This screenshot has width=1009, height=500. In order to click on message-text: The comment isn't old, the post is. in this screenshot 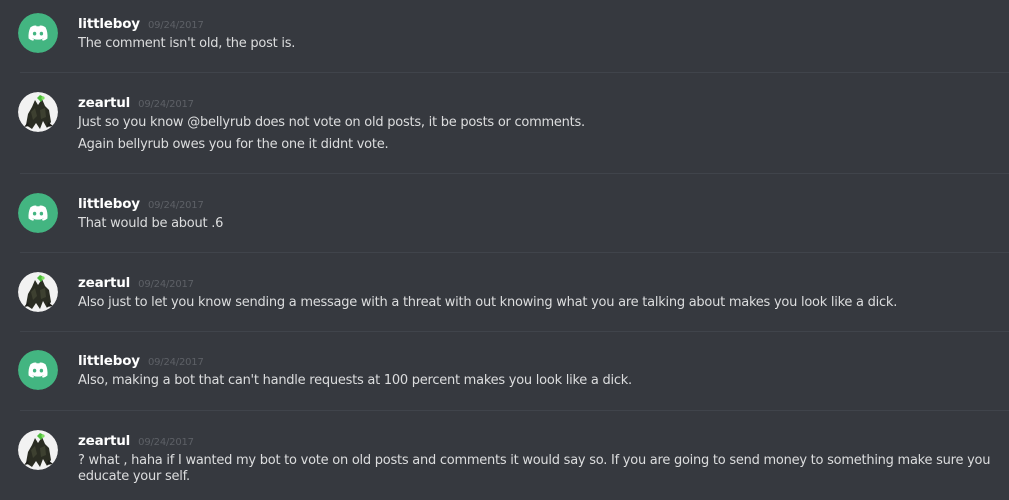, I will do `click(187, 43)`.